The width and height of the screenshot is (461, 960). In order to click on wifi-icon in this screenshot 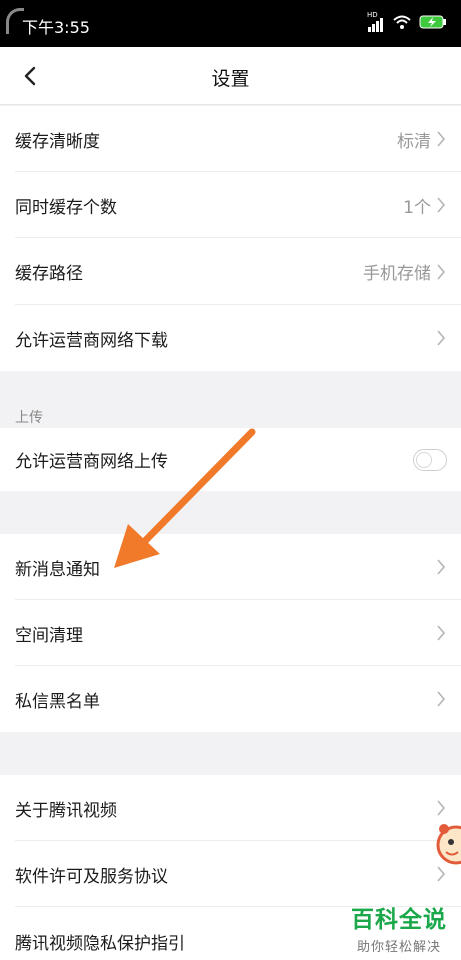, I will do `click(402, 23)`.